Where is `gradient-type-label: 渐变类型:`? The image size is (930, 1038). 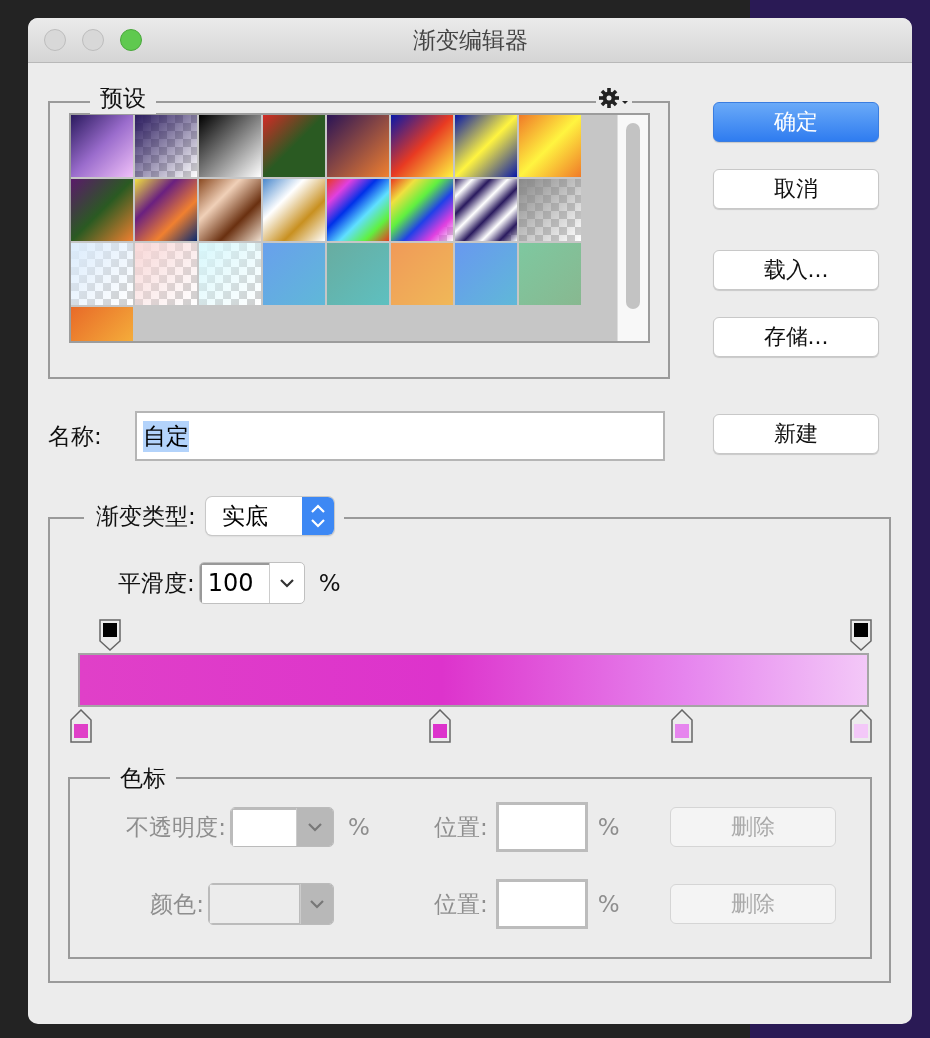
gradient-type-label: 渐变类型: is located at coordinates (146, 516).